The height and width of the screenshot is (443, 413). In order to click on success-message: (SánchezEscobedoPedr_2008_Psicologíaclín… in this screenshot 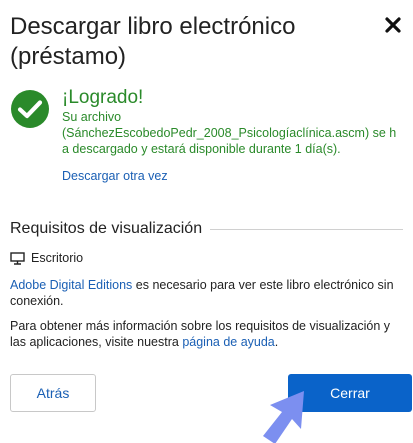, I will do `click(229, 141)`.